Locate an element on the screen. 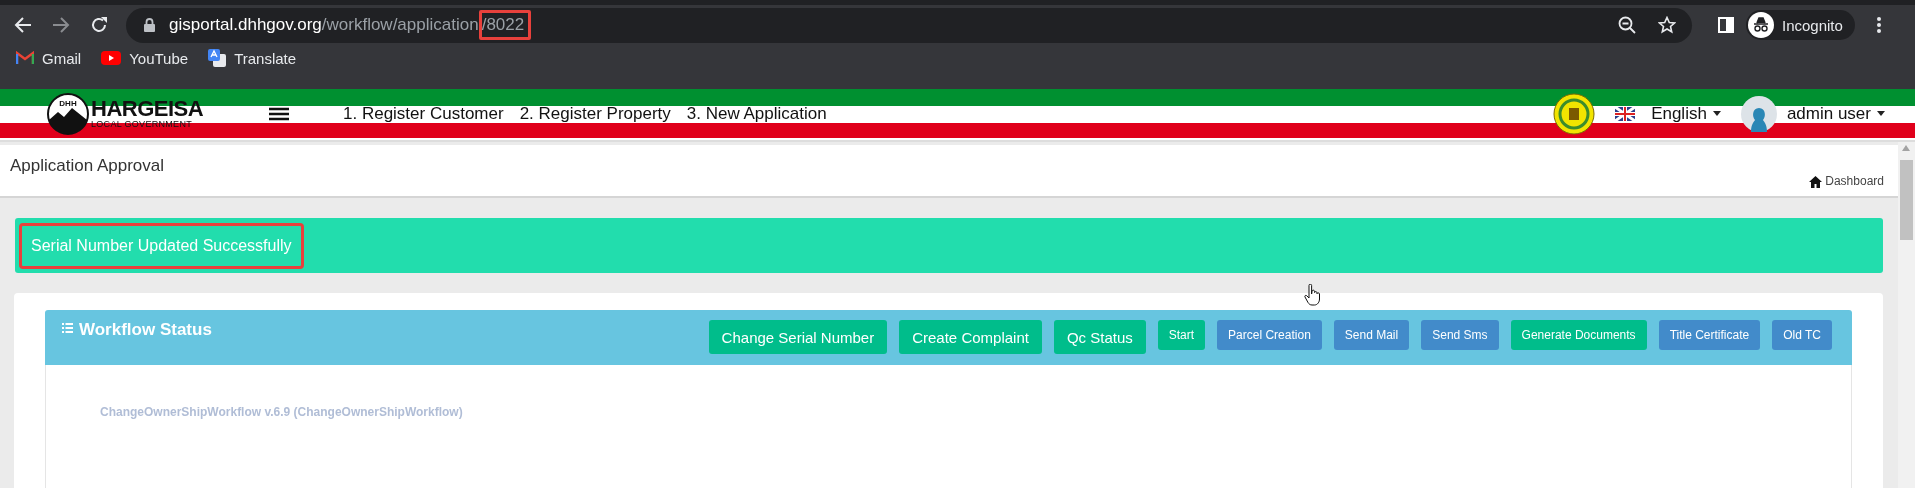 Image resolution: width=1915 pixels, height=488 pixels. bookmark: YouTube is located at coordinates (145, 58).